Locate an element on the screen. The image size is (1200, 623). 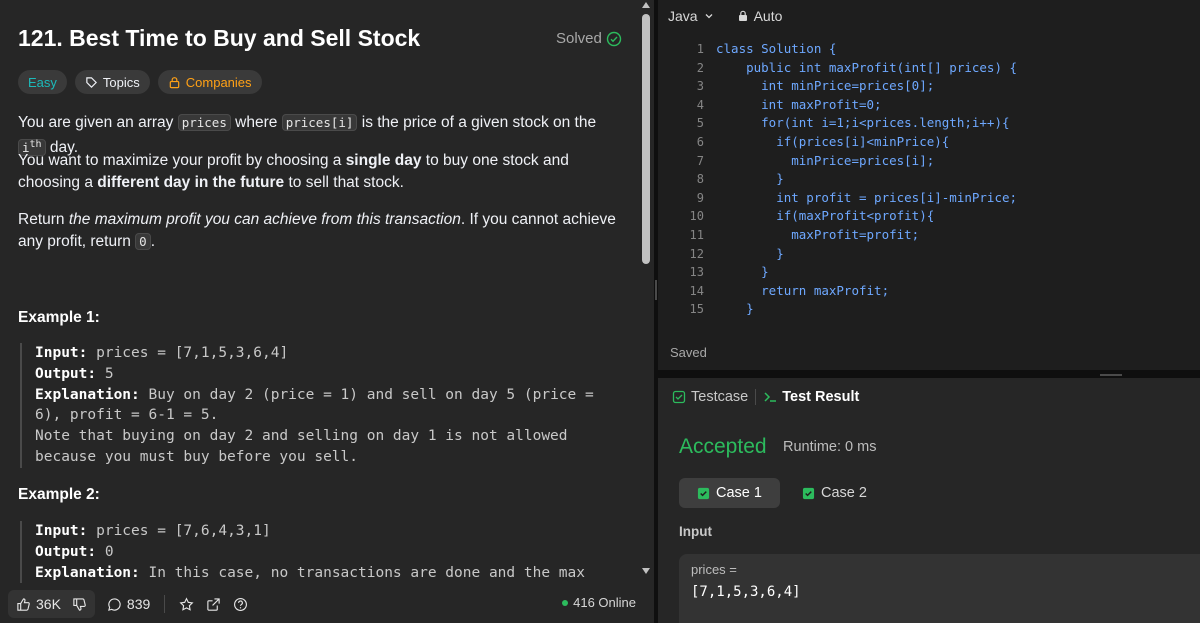
line-number: 9 is located at coordinates (700, 197).